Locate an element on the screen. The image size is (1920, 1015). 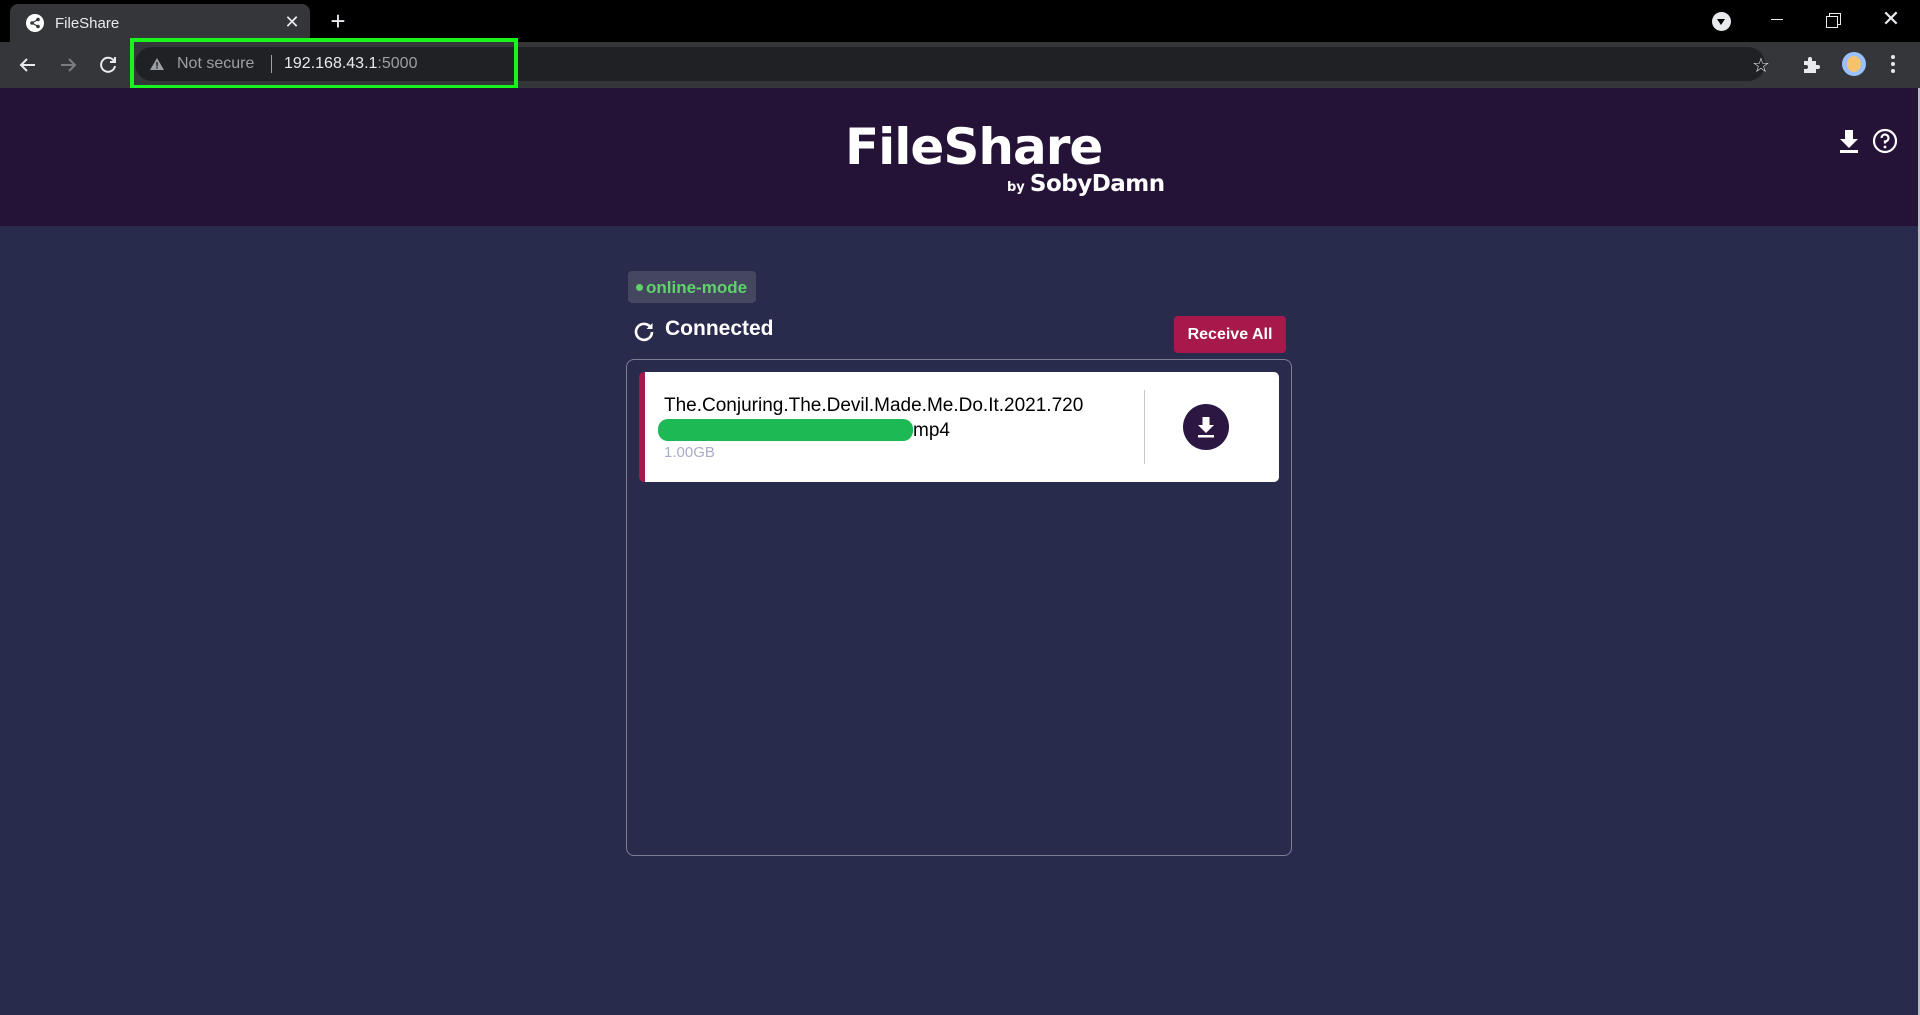
receive-all-button: Receive All is located at coordinates (1230, 334).